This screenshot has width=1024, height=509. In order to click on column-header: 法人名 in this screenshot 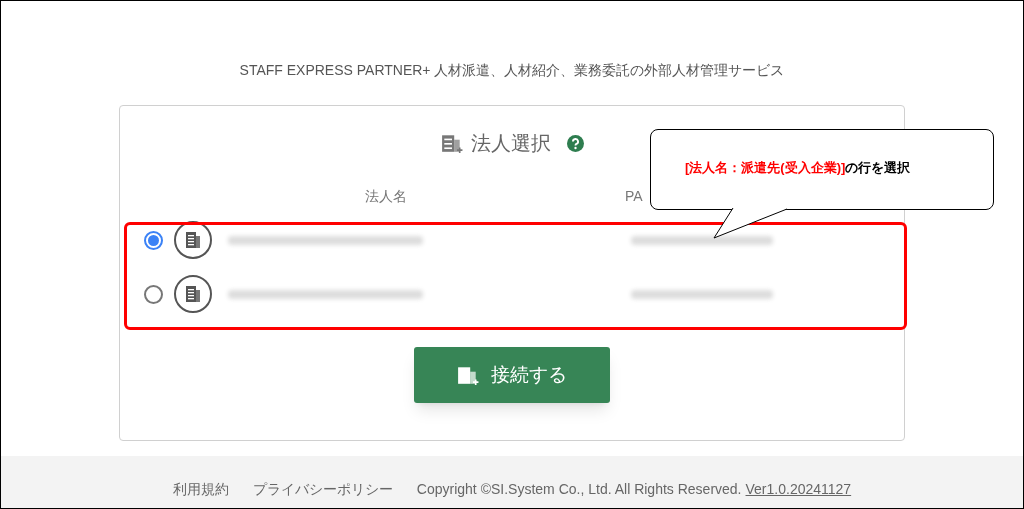, I will do `click(386, 196)`.